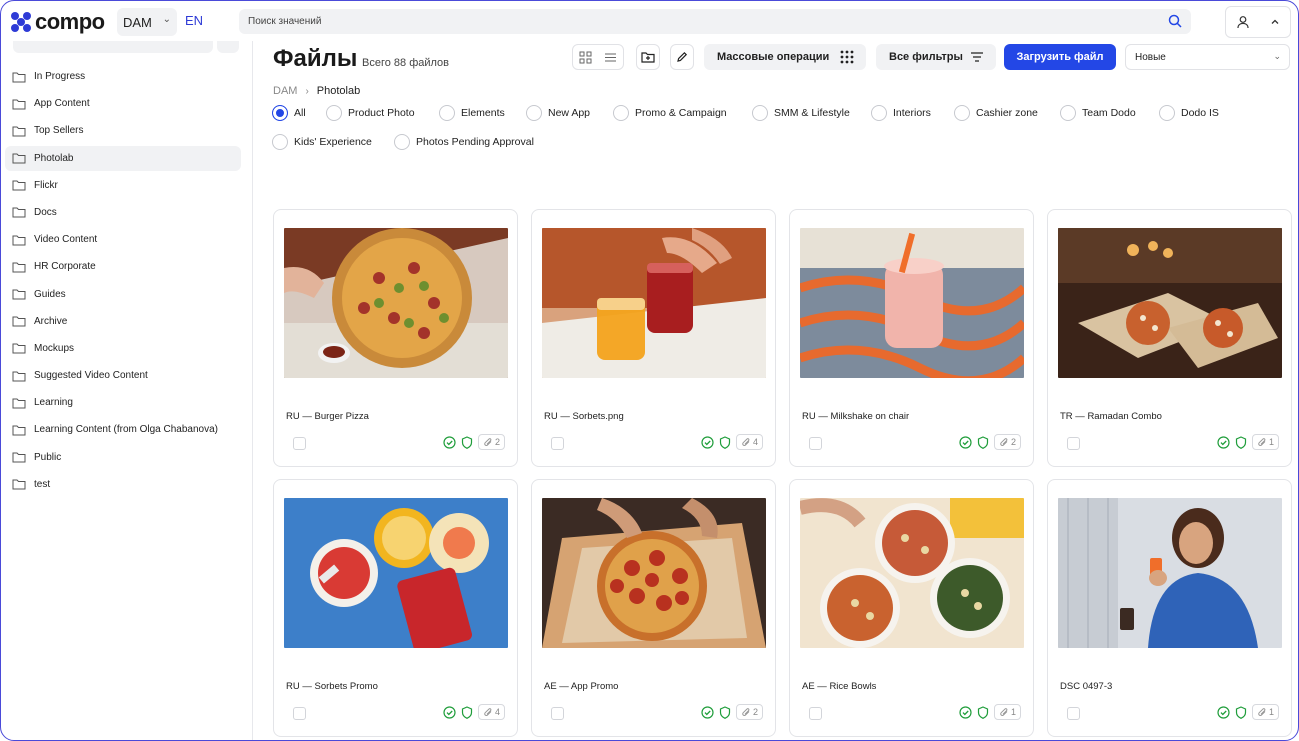 This screenshot has height=741, width=1299. Describe the element at coordinates (123, 484) in the screenshot. I see `sidebar-item: test` at that location.